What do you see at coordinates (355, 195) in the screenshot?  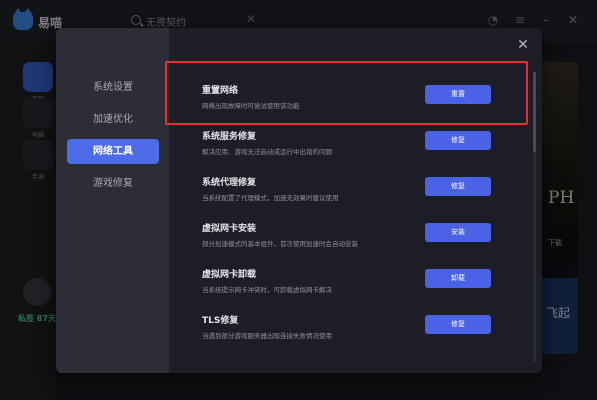 I see `tool-row-proxy-repair: 系统代理修复 当系统配置了代理模式，加速无效果时建议使用 修复` at bounding box center [355, 195].